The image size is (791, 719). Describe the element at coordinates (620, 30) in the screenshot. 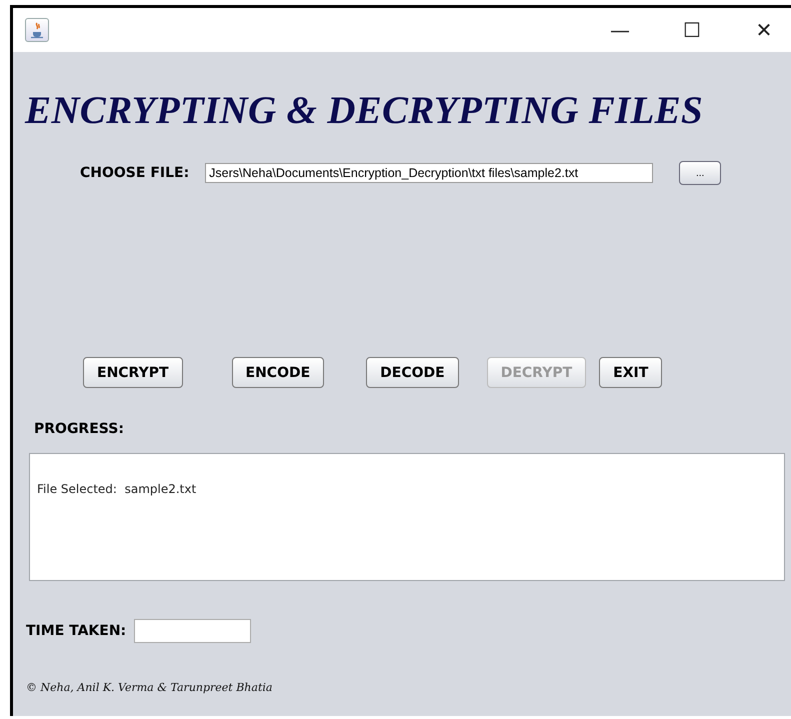

I see `minimize-button: —` at that location.